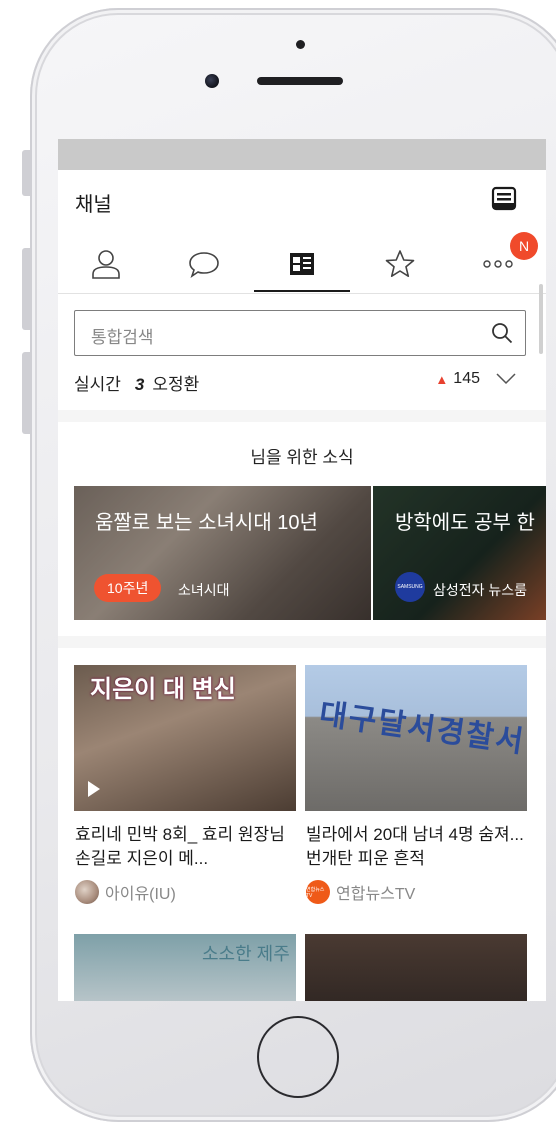 This screenshot has width=556, height=1129. I want to click on search-section: 통합검색 실시간 3 오정환 ▲ 145, so click(302, 352).